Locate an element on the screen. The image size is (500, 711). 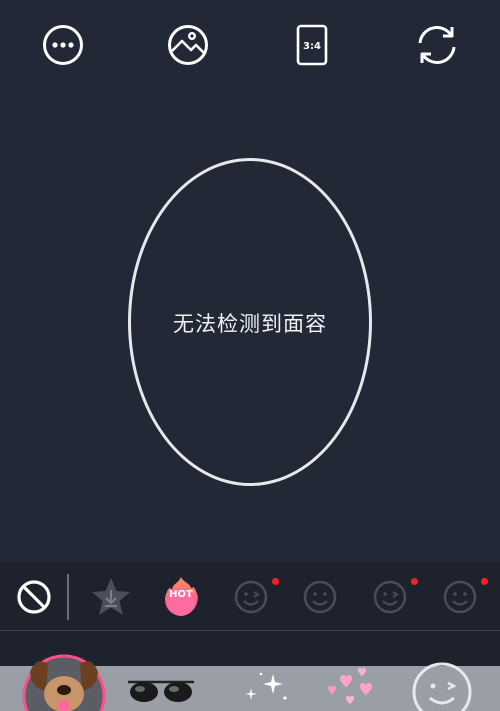
tab-no-effect is located at coordinates (34, 597).